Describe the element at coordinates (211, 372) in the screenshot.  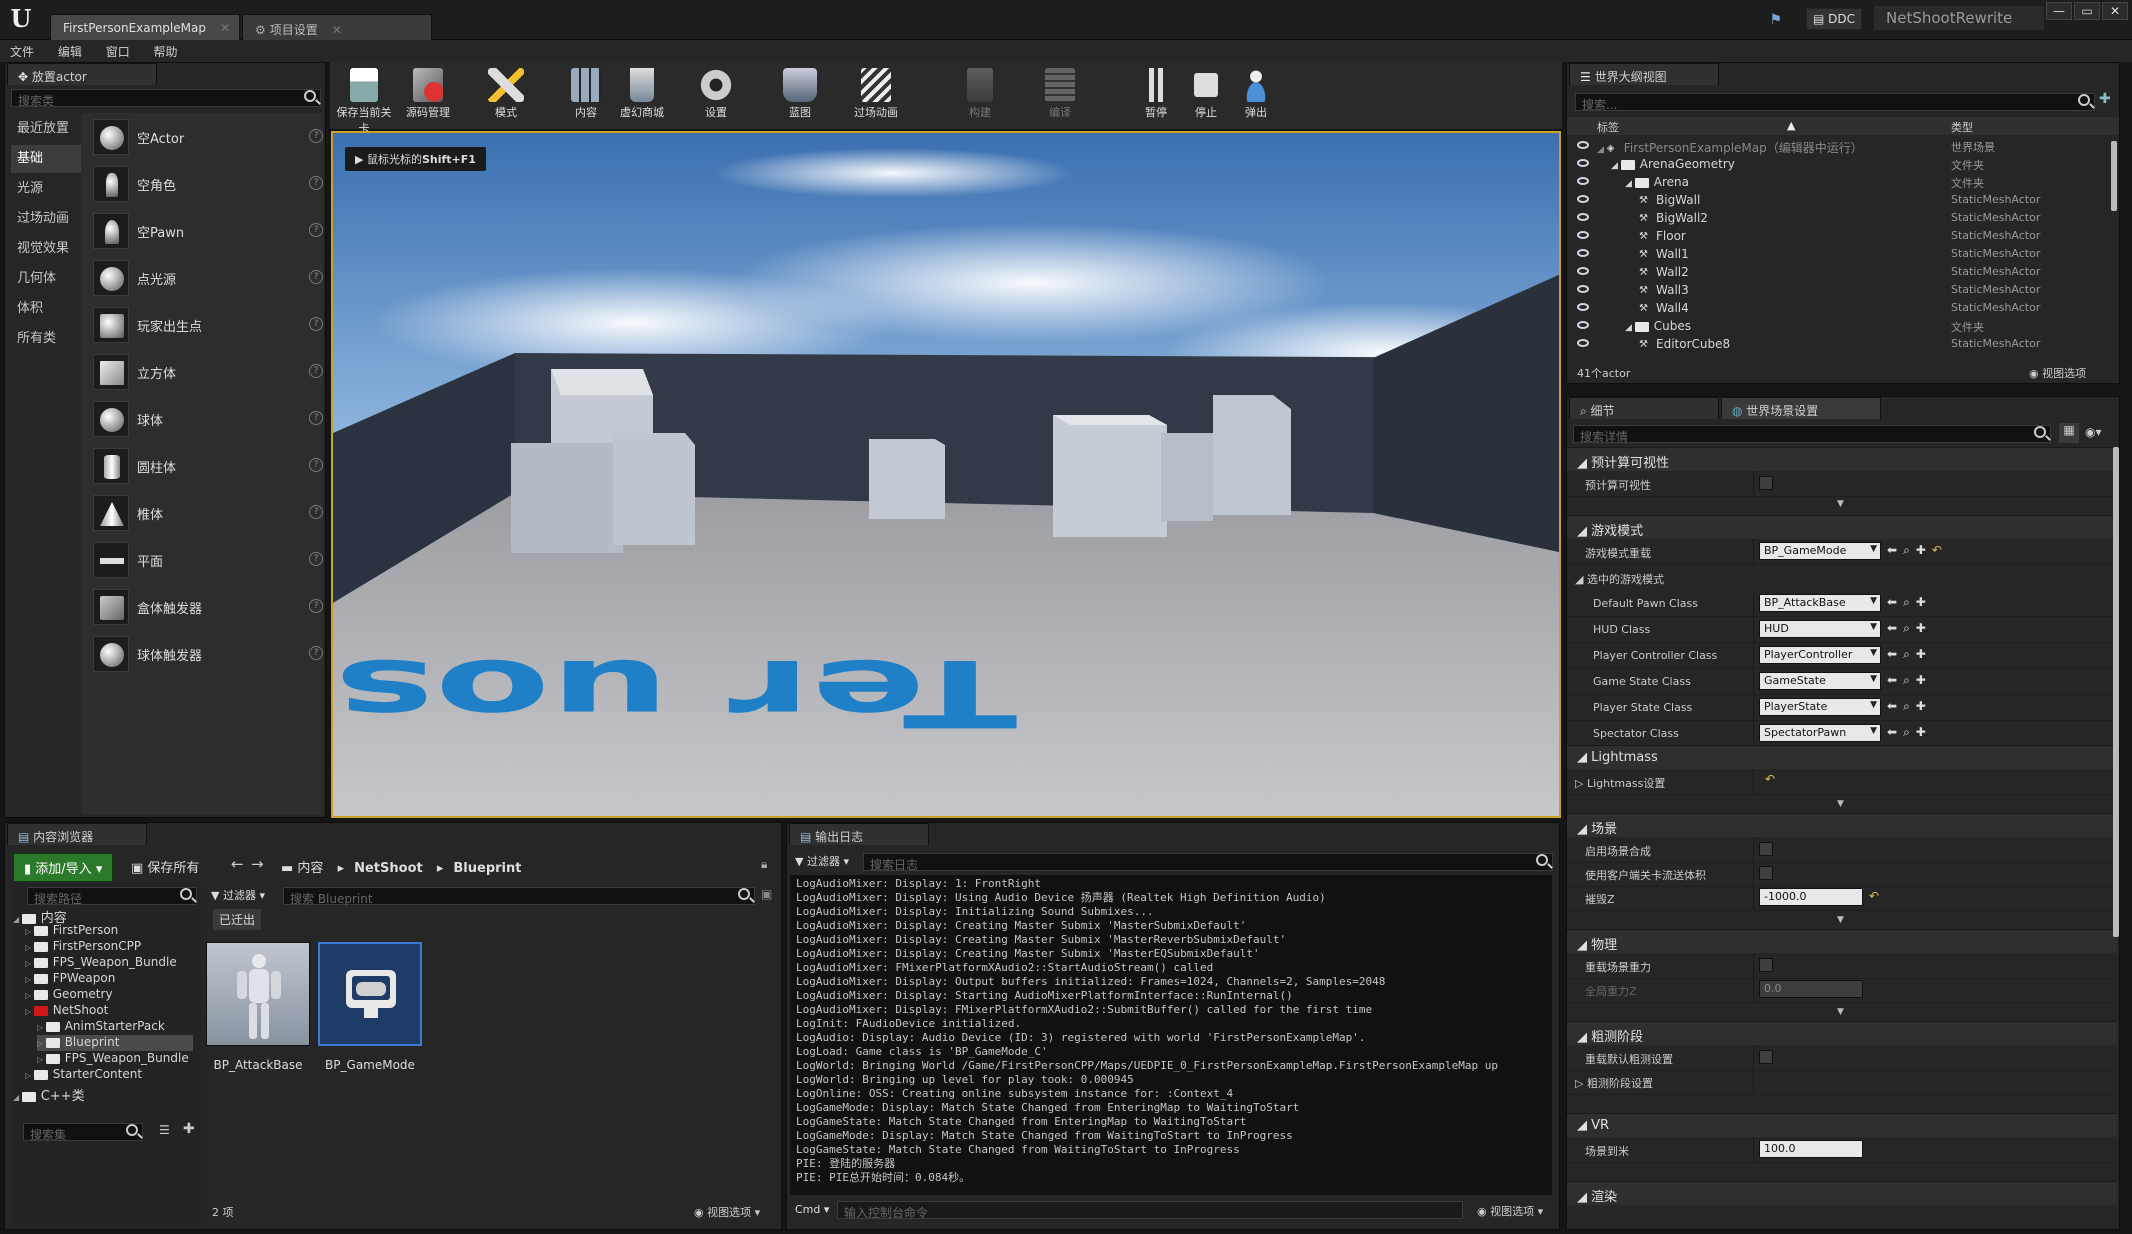
I see `actor-item-cube: 立方体?` at that location.